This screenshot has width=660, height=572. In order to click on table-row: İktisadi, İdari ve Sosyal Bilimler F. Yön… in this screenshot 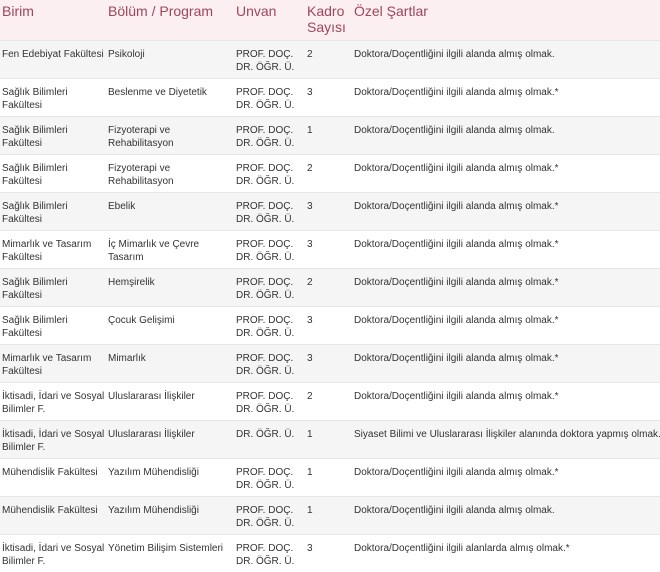, I will do `click(330, 553)`.